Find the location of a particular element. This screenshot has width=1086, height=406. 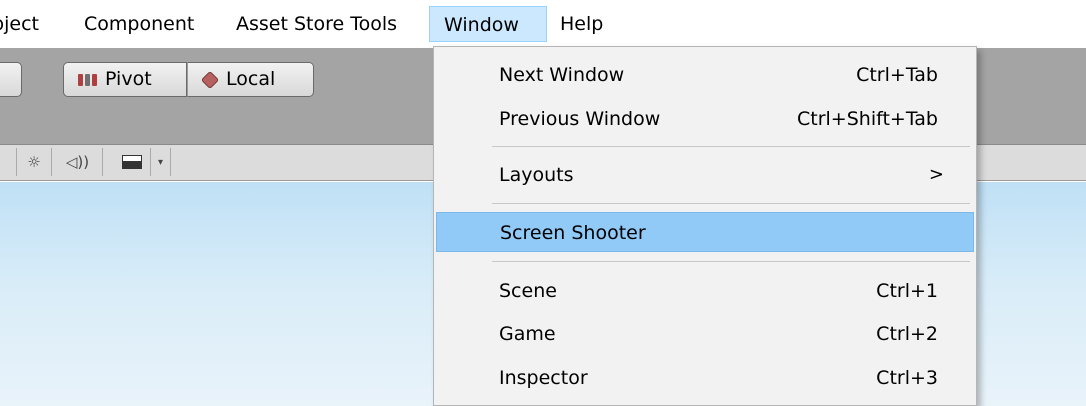

menu-asset-store-tools: Asset Store Tools is located at coordinates (316, 24).